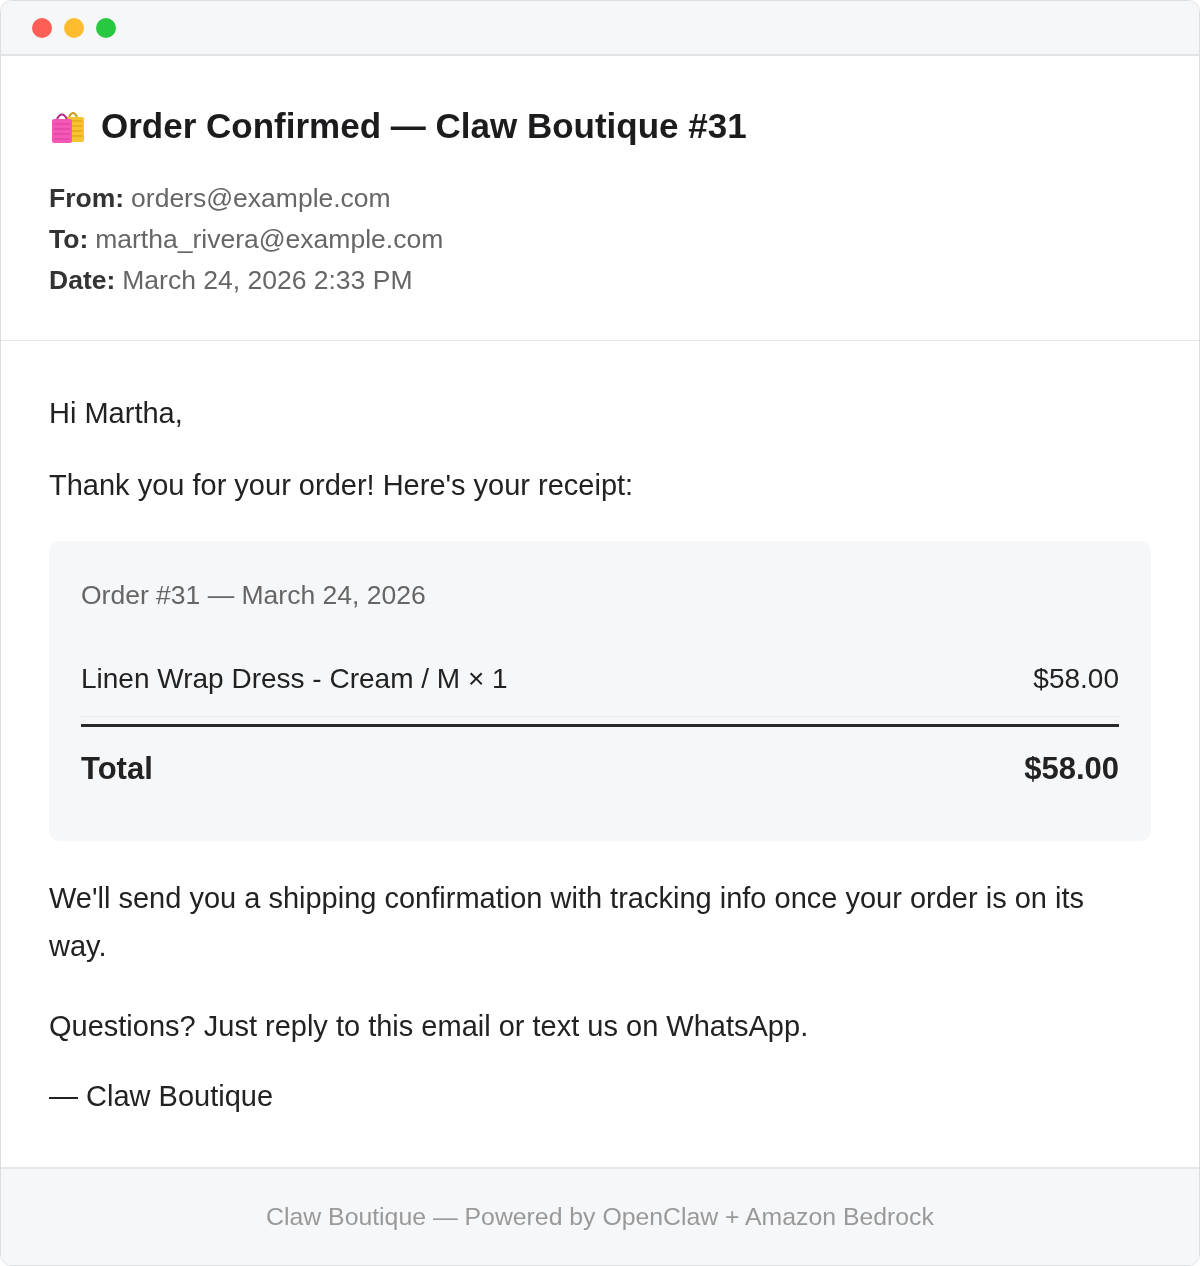 The image size is (1200, 1266). What do you see at coordinates (424, 126) in the screenshot?
I see `email-subject: Order Confirmed — Claw Boutique #31` at bounding box center [424, 126].